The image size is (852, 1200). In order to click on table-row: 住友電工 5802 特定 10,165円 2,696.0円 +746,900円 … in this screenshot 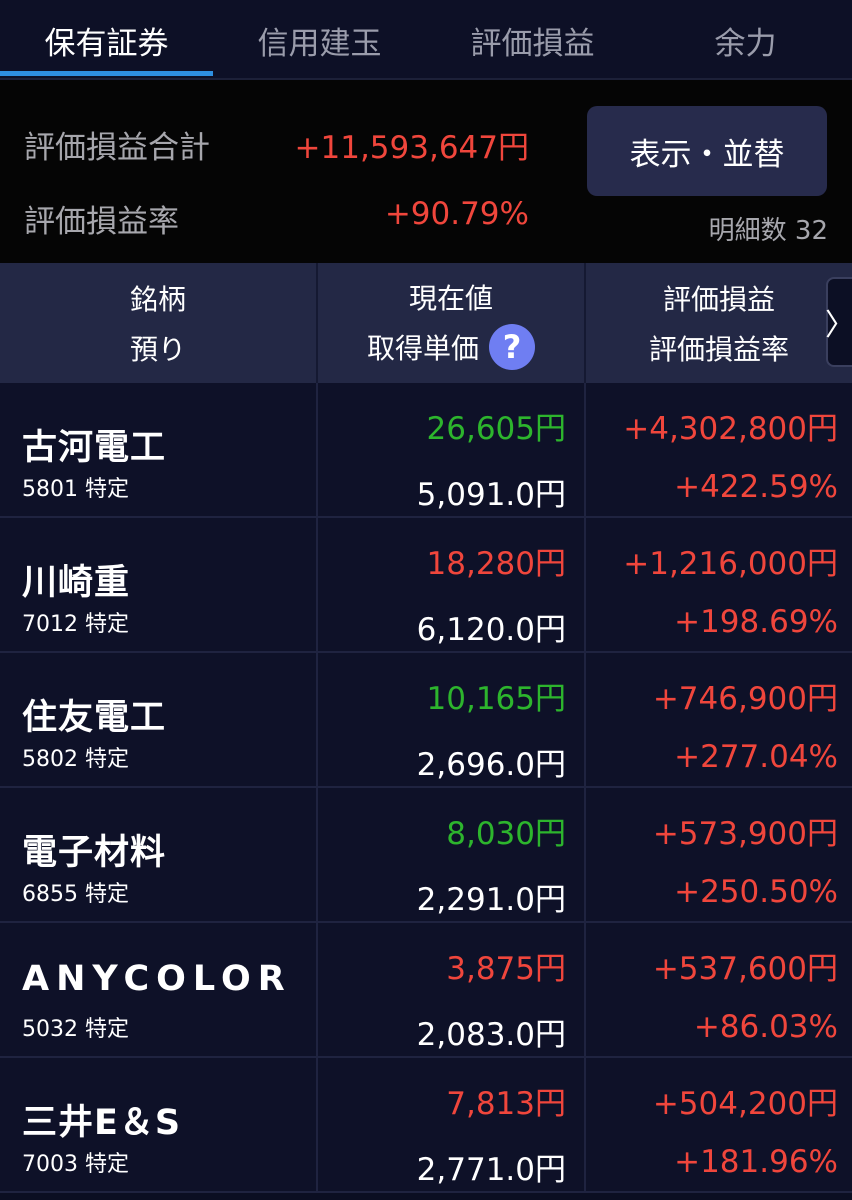, I will do `click(426, 720)`.